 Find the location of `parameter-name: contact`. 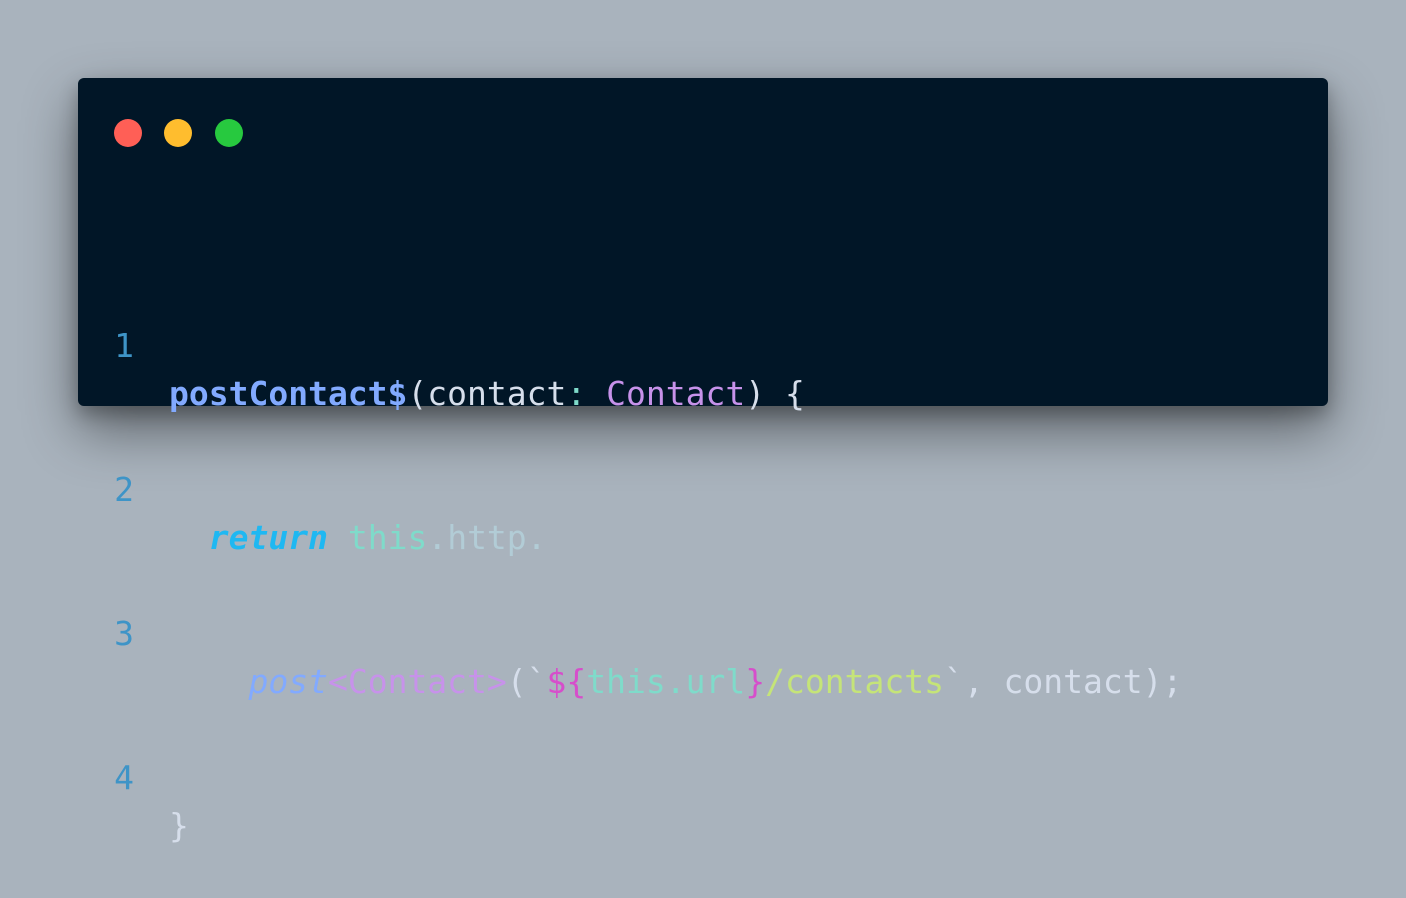

parameter-name: contact is located at coordinates (497, 393).